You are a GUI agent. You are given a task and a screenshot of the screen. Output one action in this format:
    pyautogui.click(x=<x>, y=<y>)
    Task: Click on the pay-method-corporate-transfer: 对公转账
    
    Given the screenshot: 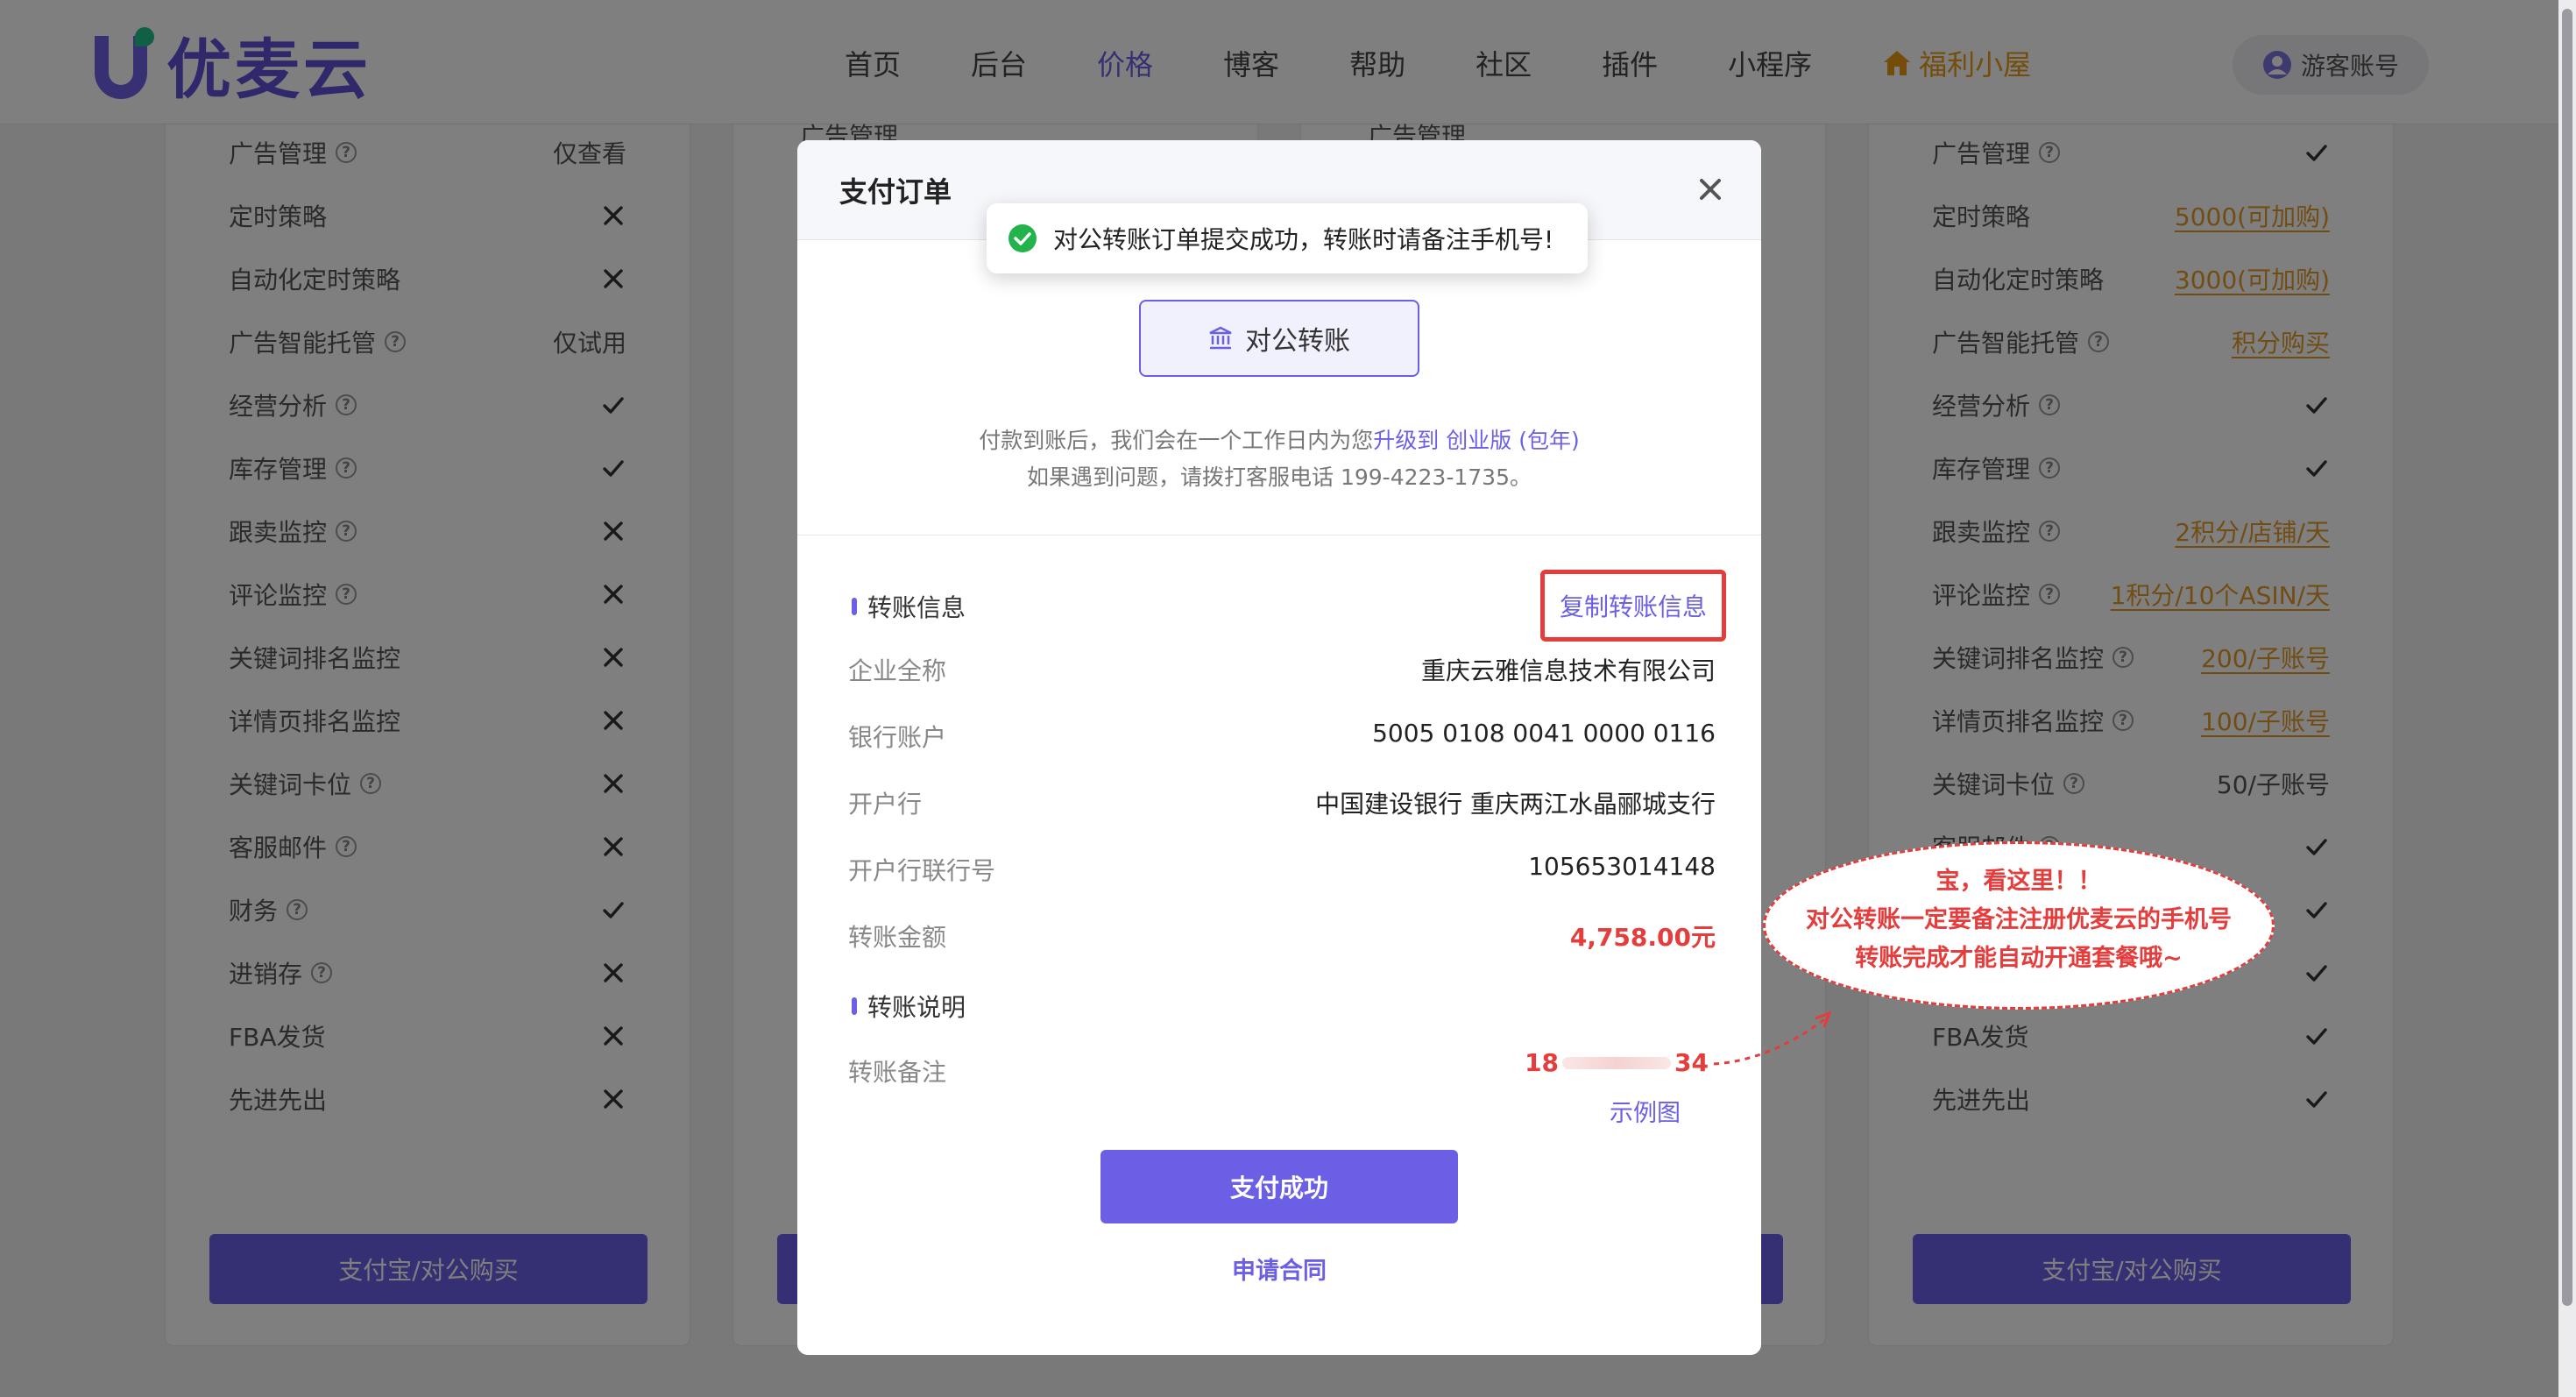 What is the action you would take?
    pyautogui.click(x=1279, y=339)
    